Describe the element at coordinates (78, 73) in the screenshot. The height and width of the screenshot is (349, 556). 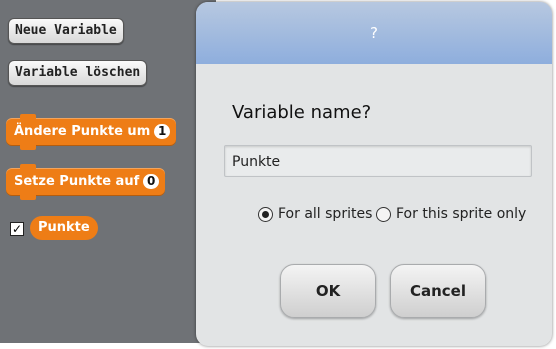
I see `delete-variable-button: Variable löschen` at that location.